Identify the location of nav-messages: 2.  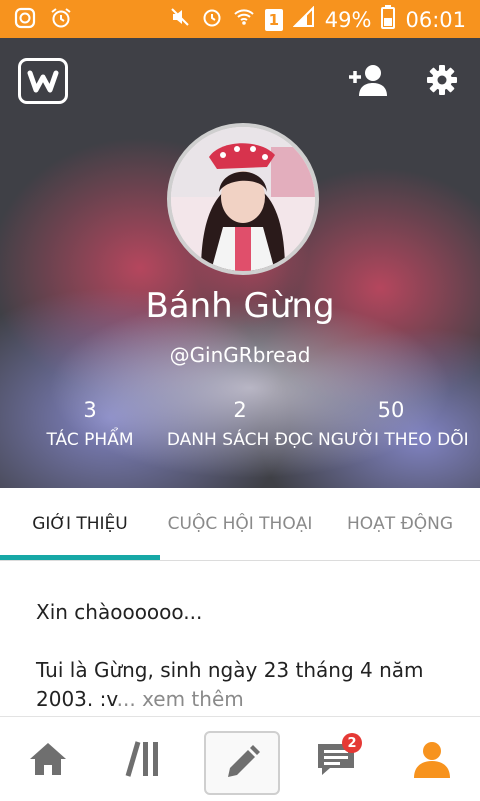
(336, 759).